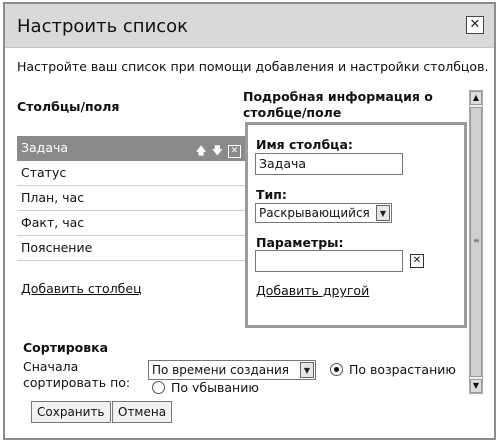 The width and height of the screenshot is (500, 444). I want to click on sort-by-value: По времени создания, so click(220, 370).